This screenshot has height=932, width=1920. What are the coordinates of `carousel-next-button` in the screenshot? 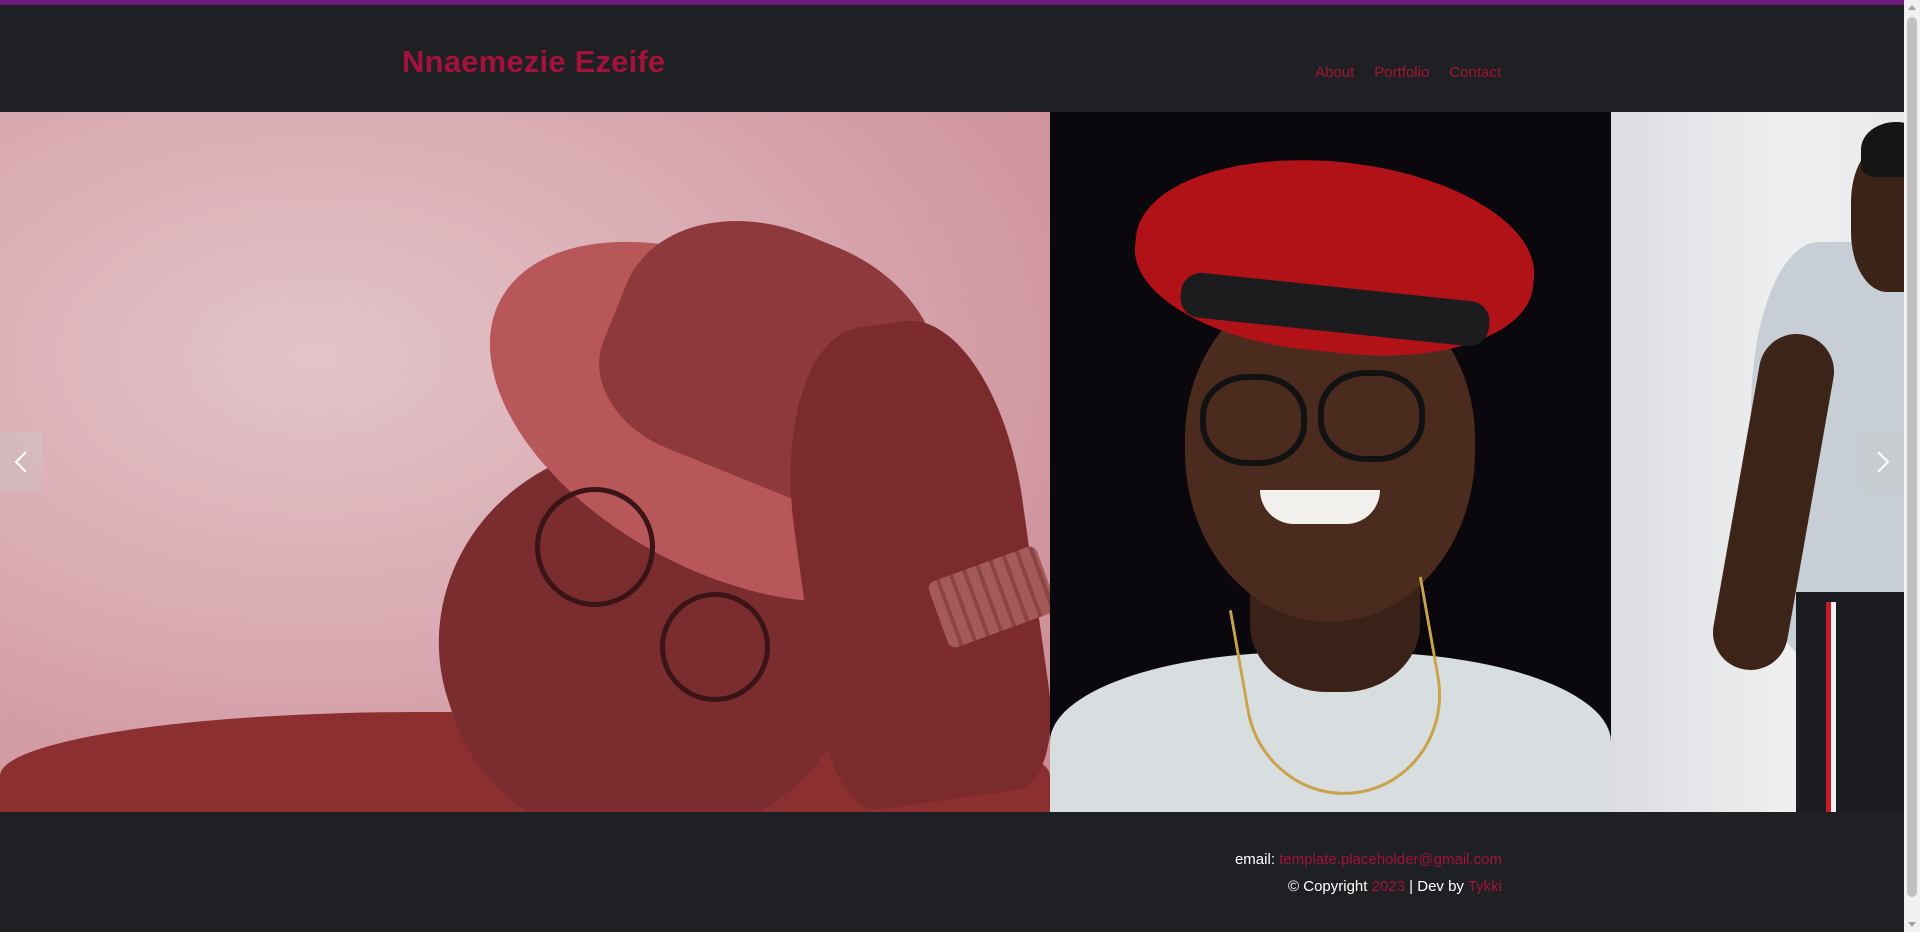 It's located at (1883, 462).